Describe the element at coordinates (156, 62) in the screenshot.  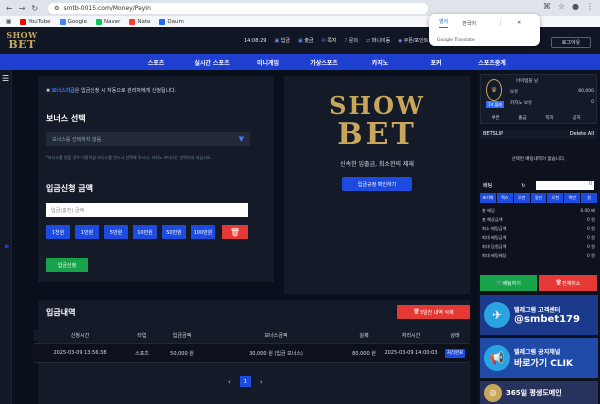
I see `nav-sports: 스포츠` at that location.